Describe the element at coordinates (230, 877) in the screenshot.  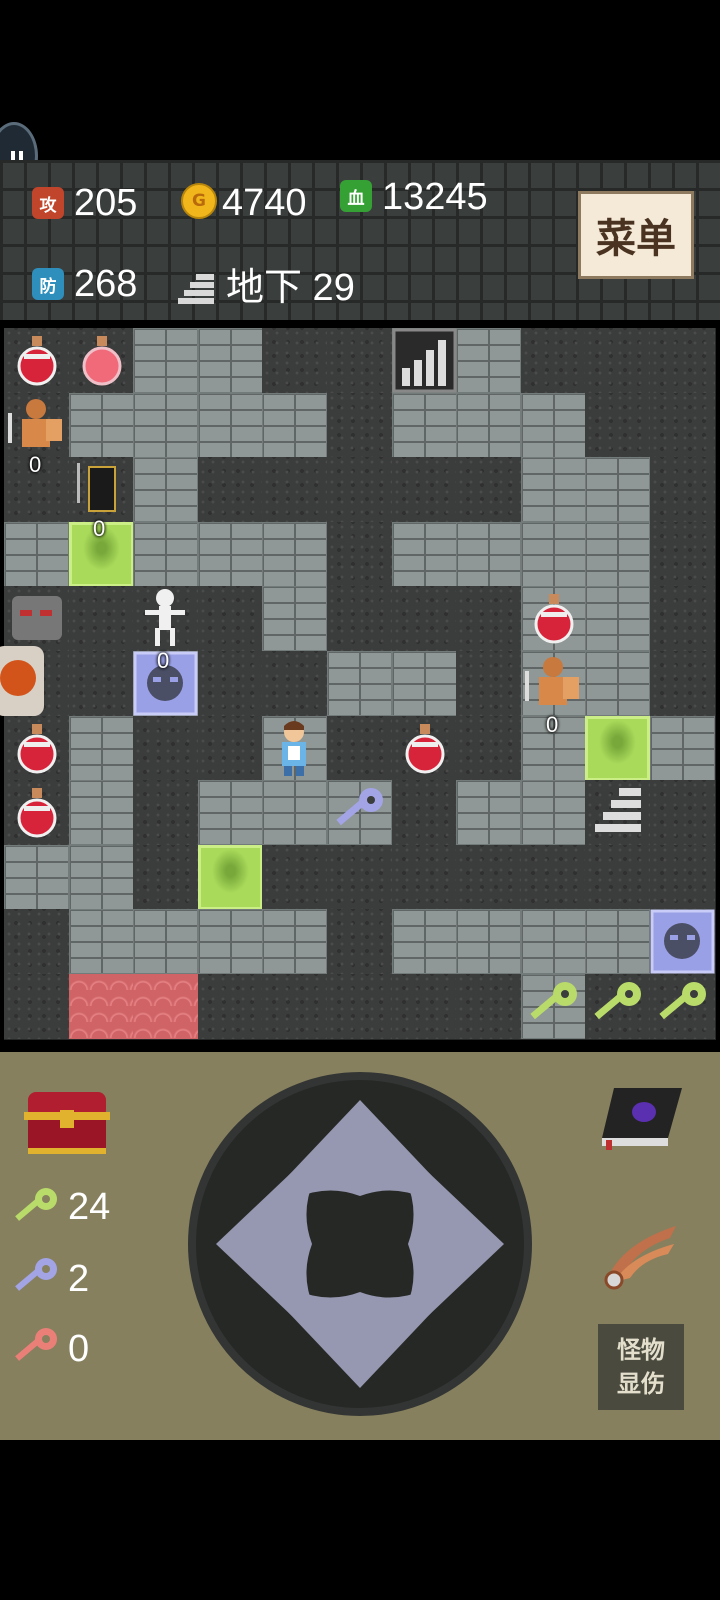
I see `yellow-door-tile` at that location.